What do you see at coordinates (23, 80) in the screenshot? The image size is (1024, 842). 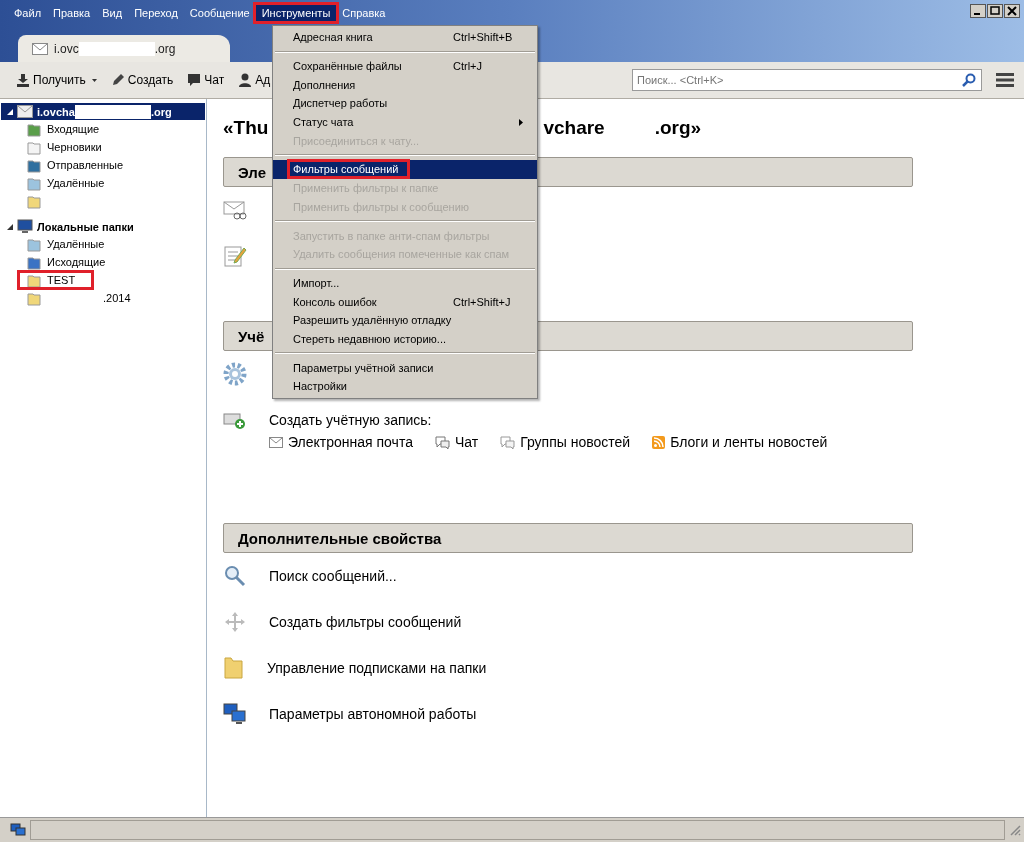 I see `download-icon` at bounding box center [23, 80].